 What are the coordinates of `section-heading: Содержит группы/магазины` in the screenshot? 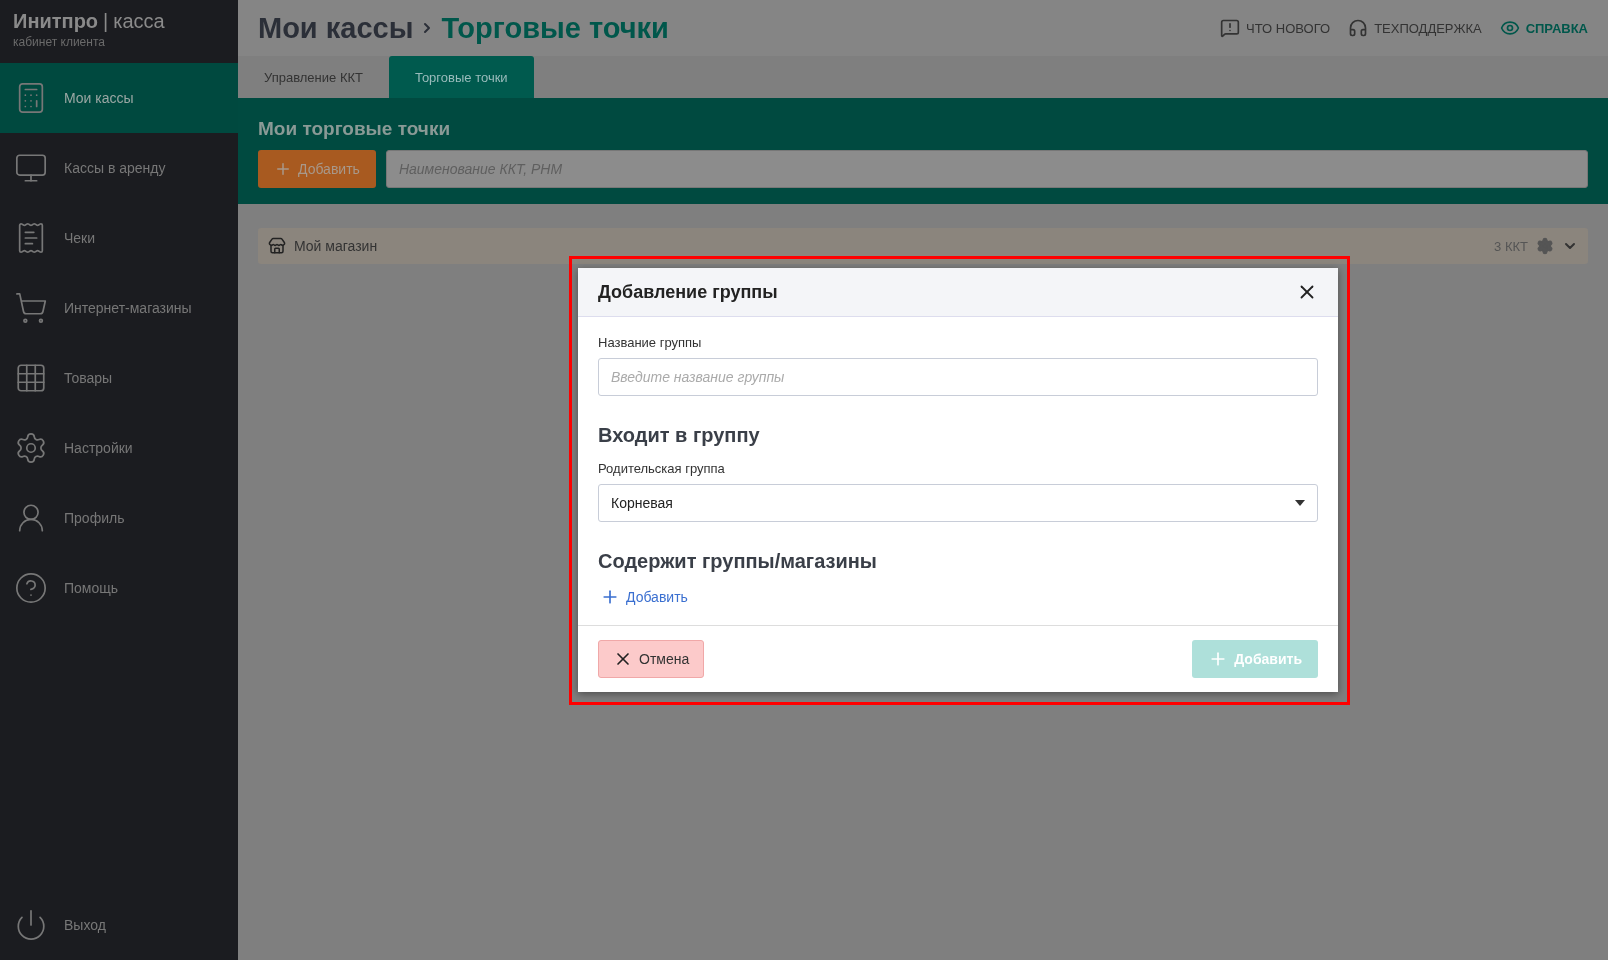 It's located at (738, 561).